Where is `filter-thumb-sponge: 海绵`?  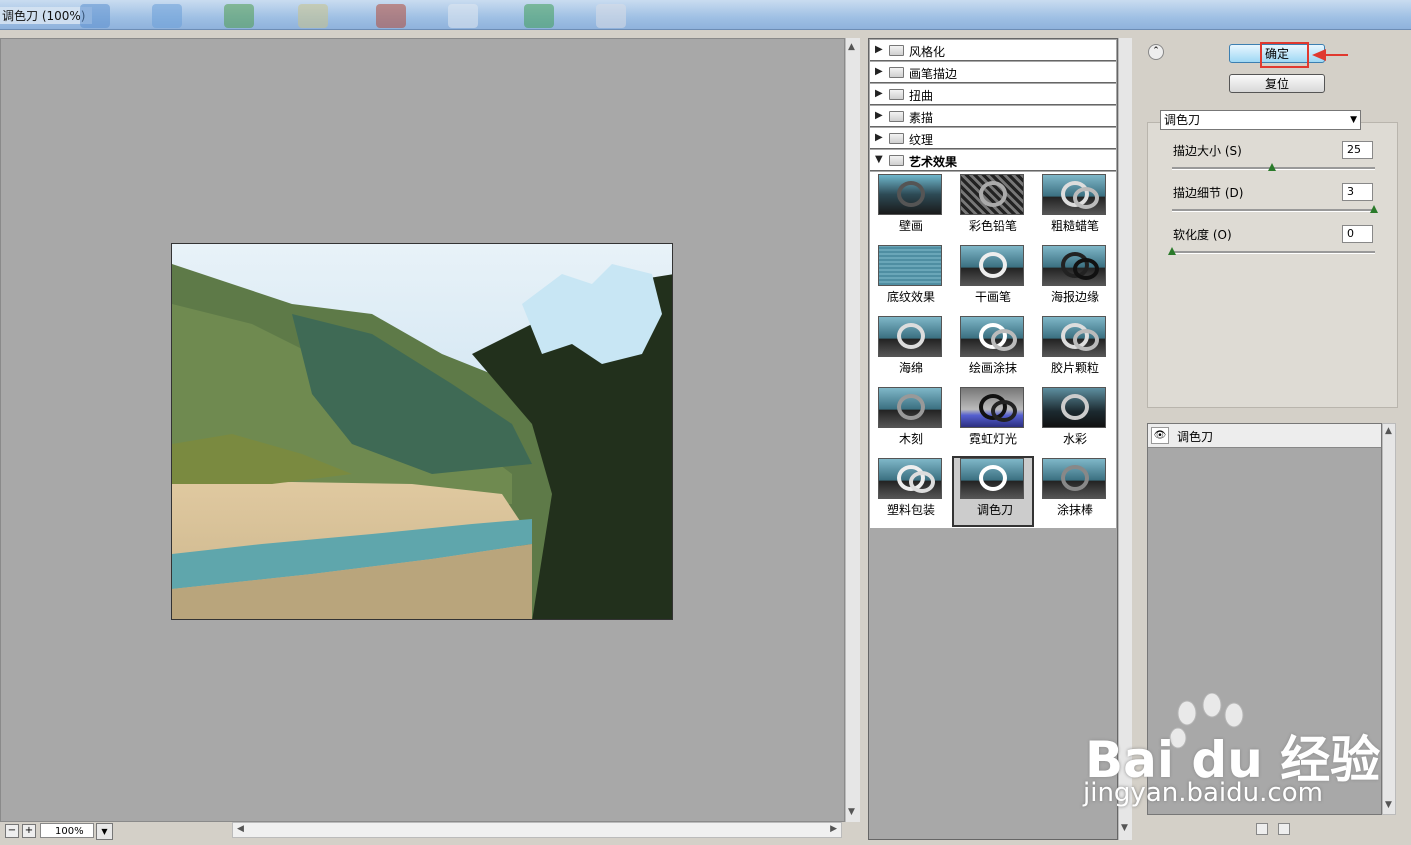 filter-thumb-sponge: 海绵 is located at coordinates (911, 349).